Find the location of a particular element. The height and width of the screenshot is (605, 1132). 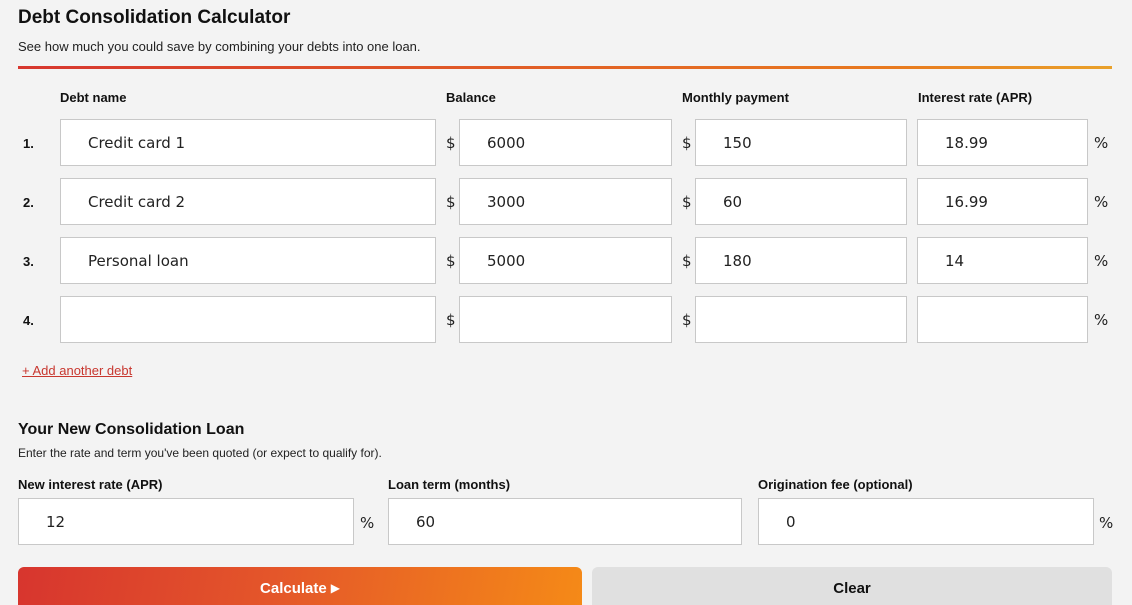

clear-button: Clear is located at coordinates (852, 586).